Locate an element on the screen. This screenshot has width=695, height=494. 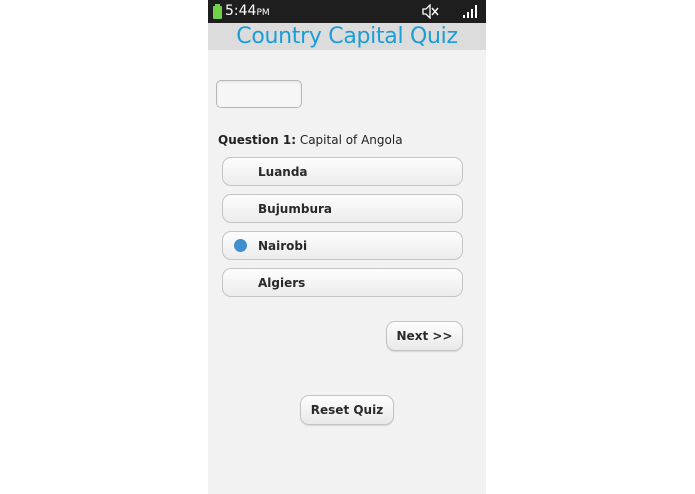
clock-ampm: PM is located at coordinates (263, 13).